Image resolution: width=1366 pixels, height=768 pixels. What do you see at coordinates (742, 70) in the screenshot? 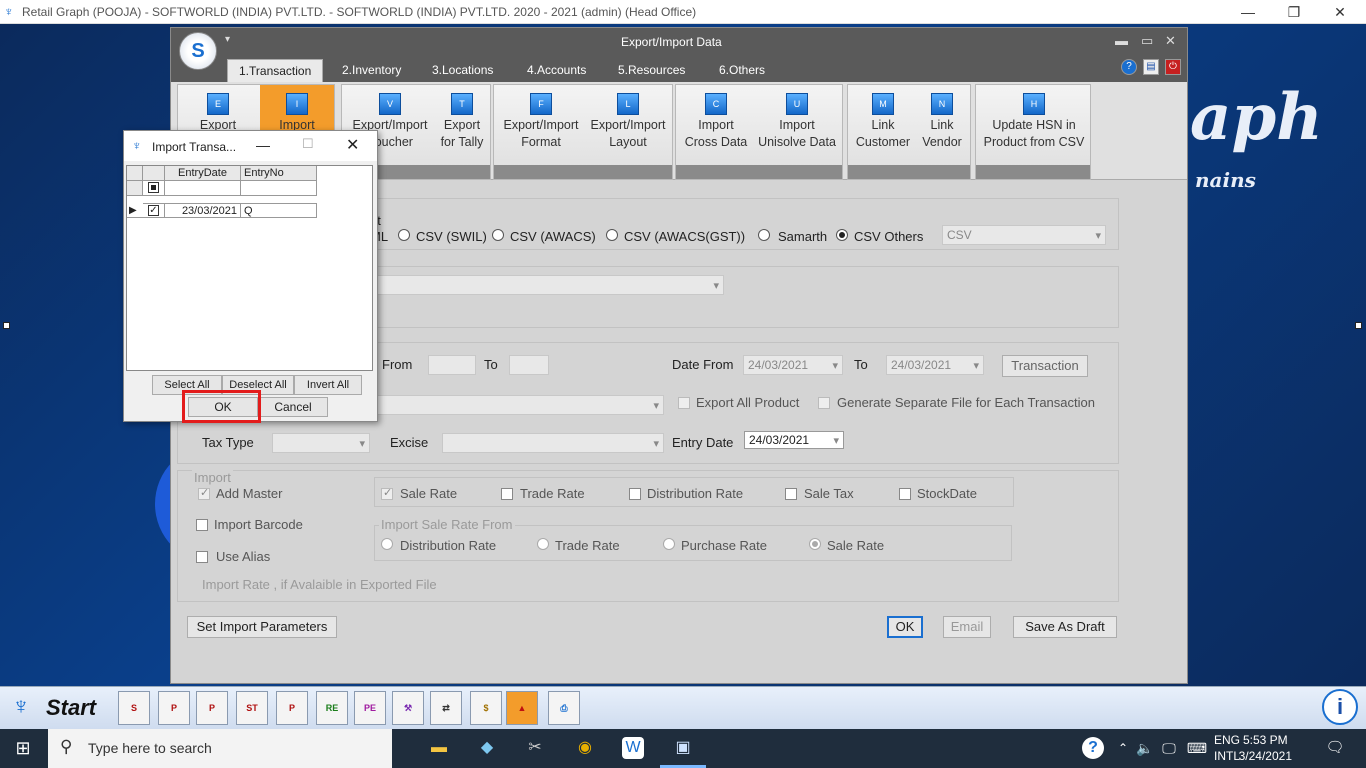
I see `tab-others: 6.Others` at bounding box center [742, 70].